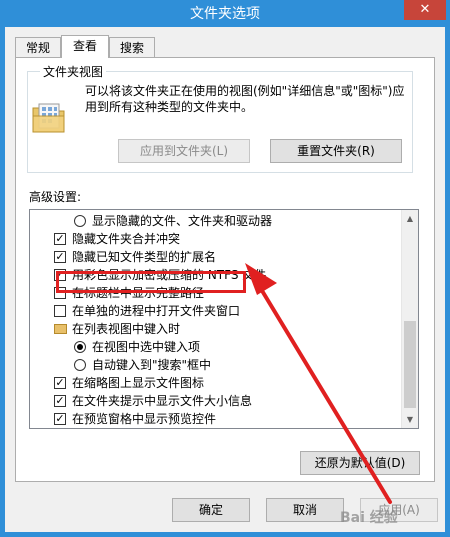  Describe the element at coordinates (138, 383) in the screenshot. I see `list-item-label: 在缩略图上显示文件图标` at that location.